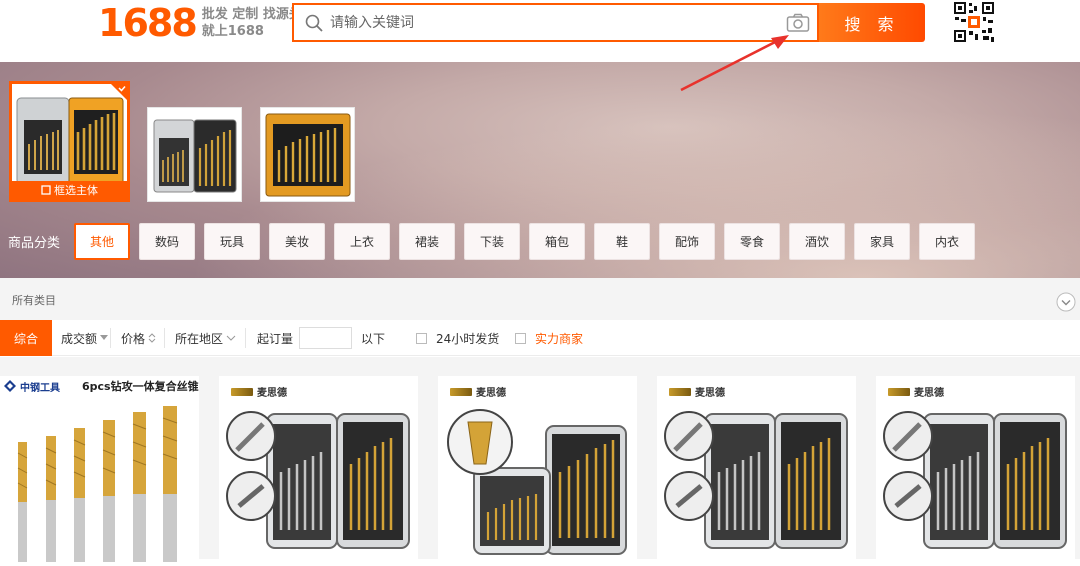 The image size is (1080, 566). What do you see at coordinates (46, 190) in the screenshot?
I see `crop-icon` at bounding box center [46, 190].